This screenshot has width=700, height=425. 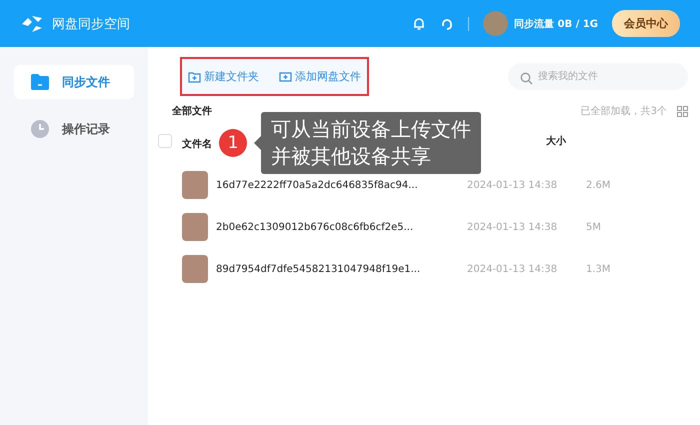 I want to click on folder-icon, so click(x=40, y=82).